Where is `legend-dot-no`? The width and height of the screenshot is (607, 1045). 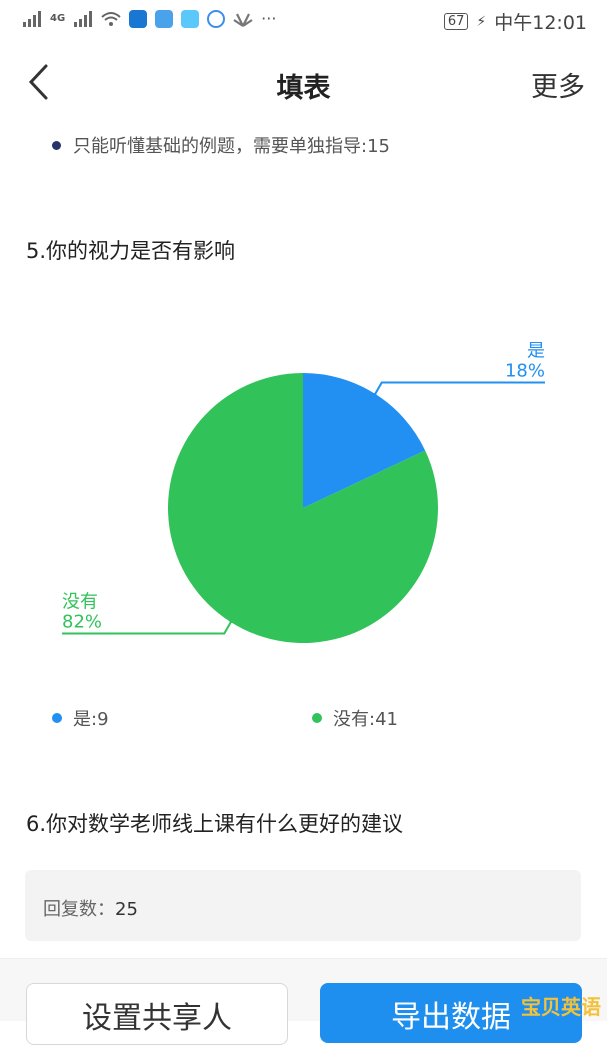
legend-dot-no is located at coordinates (317, 718).